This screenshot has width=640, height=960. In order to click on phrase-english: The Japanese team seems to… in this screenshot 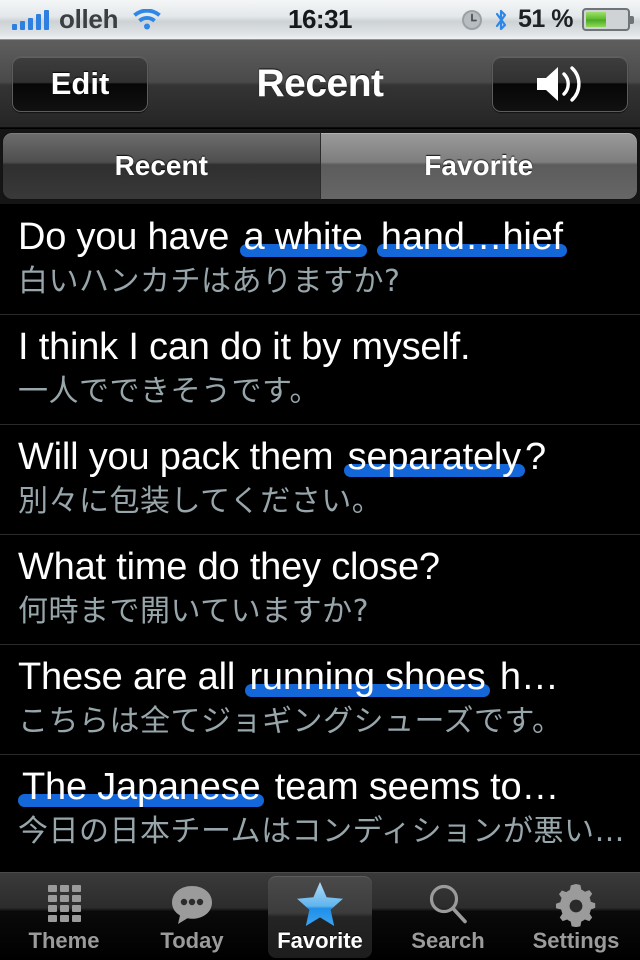, I will do `click(325, 787)`.